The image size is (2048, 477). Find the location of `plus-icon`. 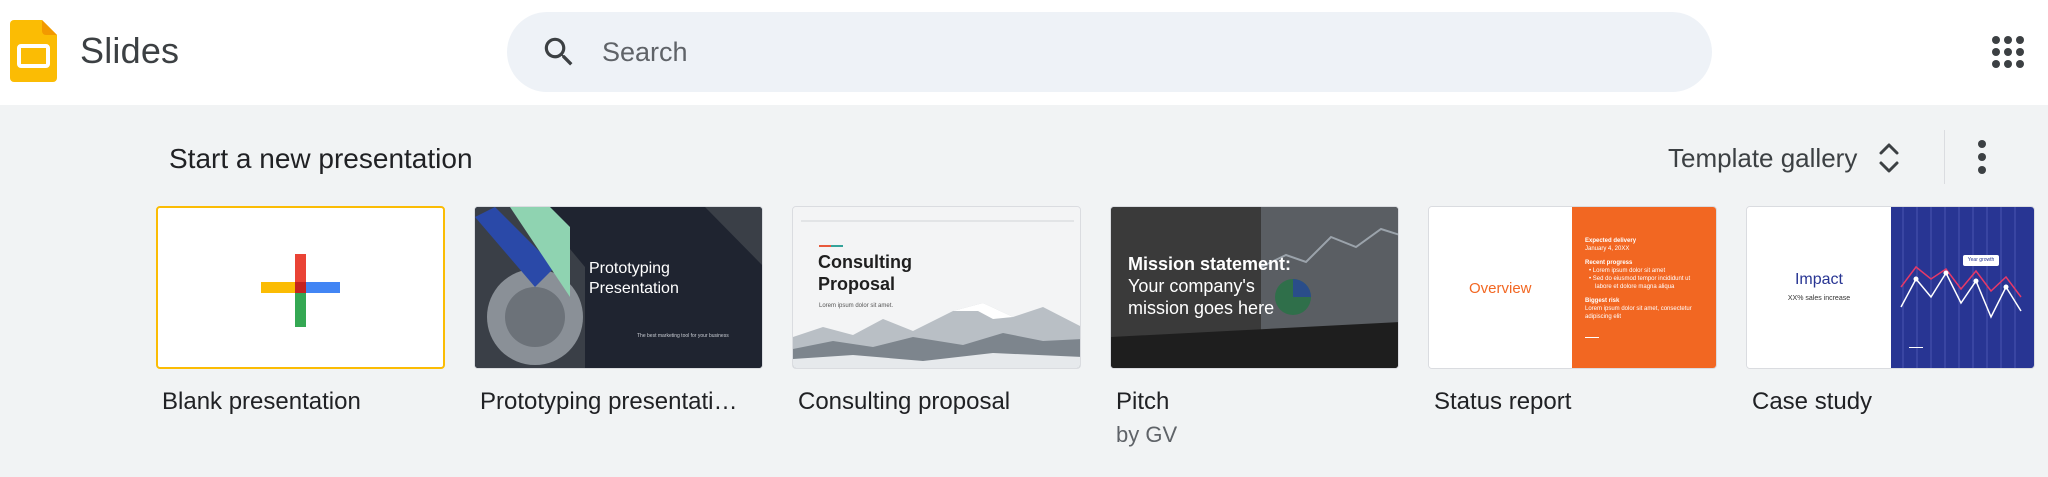

plus-icon is located at coordinates (300, 290).